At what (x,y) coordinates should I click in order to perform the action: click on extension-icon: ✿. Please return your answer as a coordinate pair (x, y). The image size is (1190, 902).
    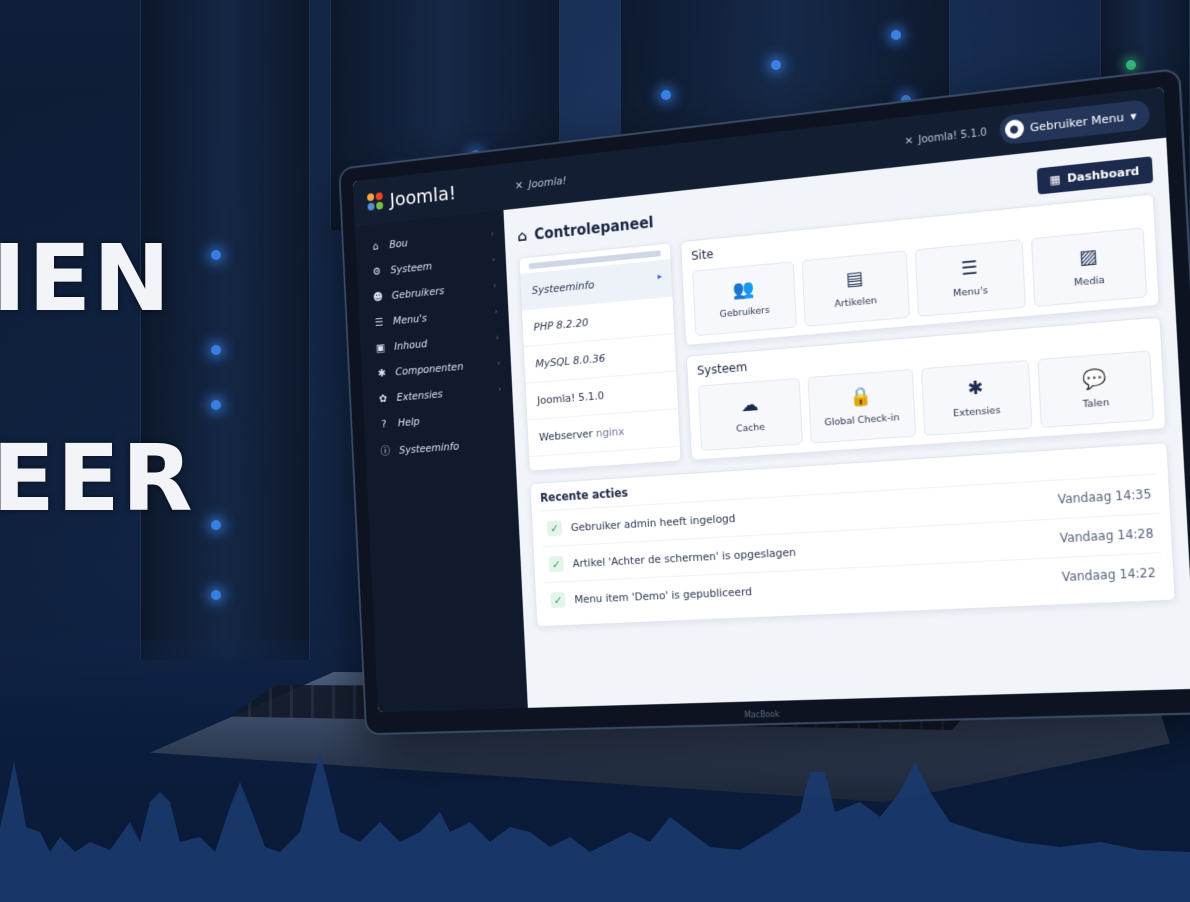
    Looking at the image, I should click on (383, 398).